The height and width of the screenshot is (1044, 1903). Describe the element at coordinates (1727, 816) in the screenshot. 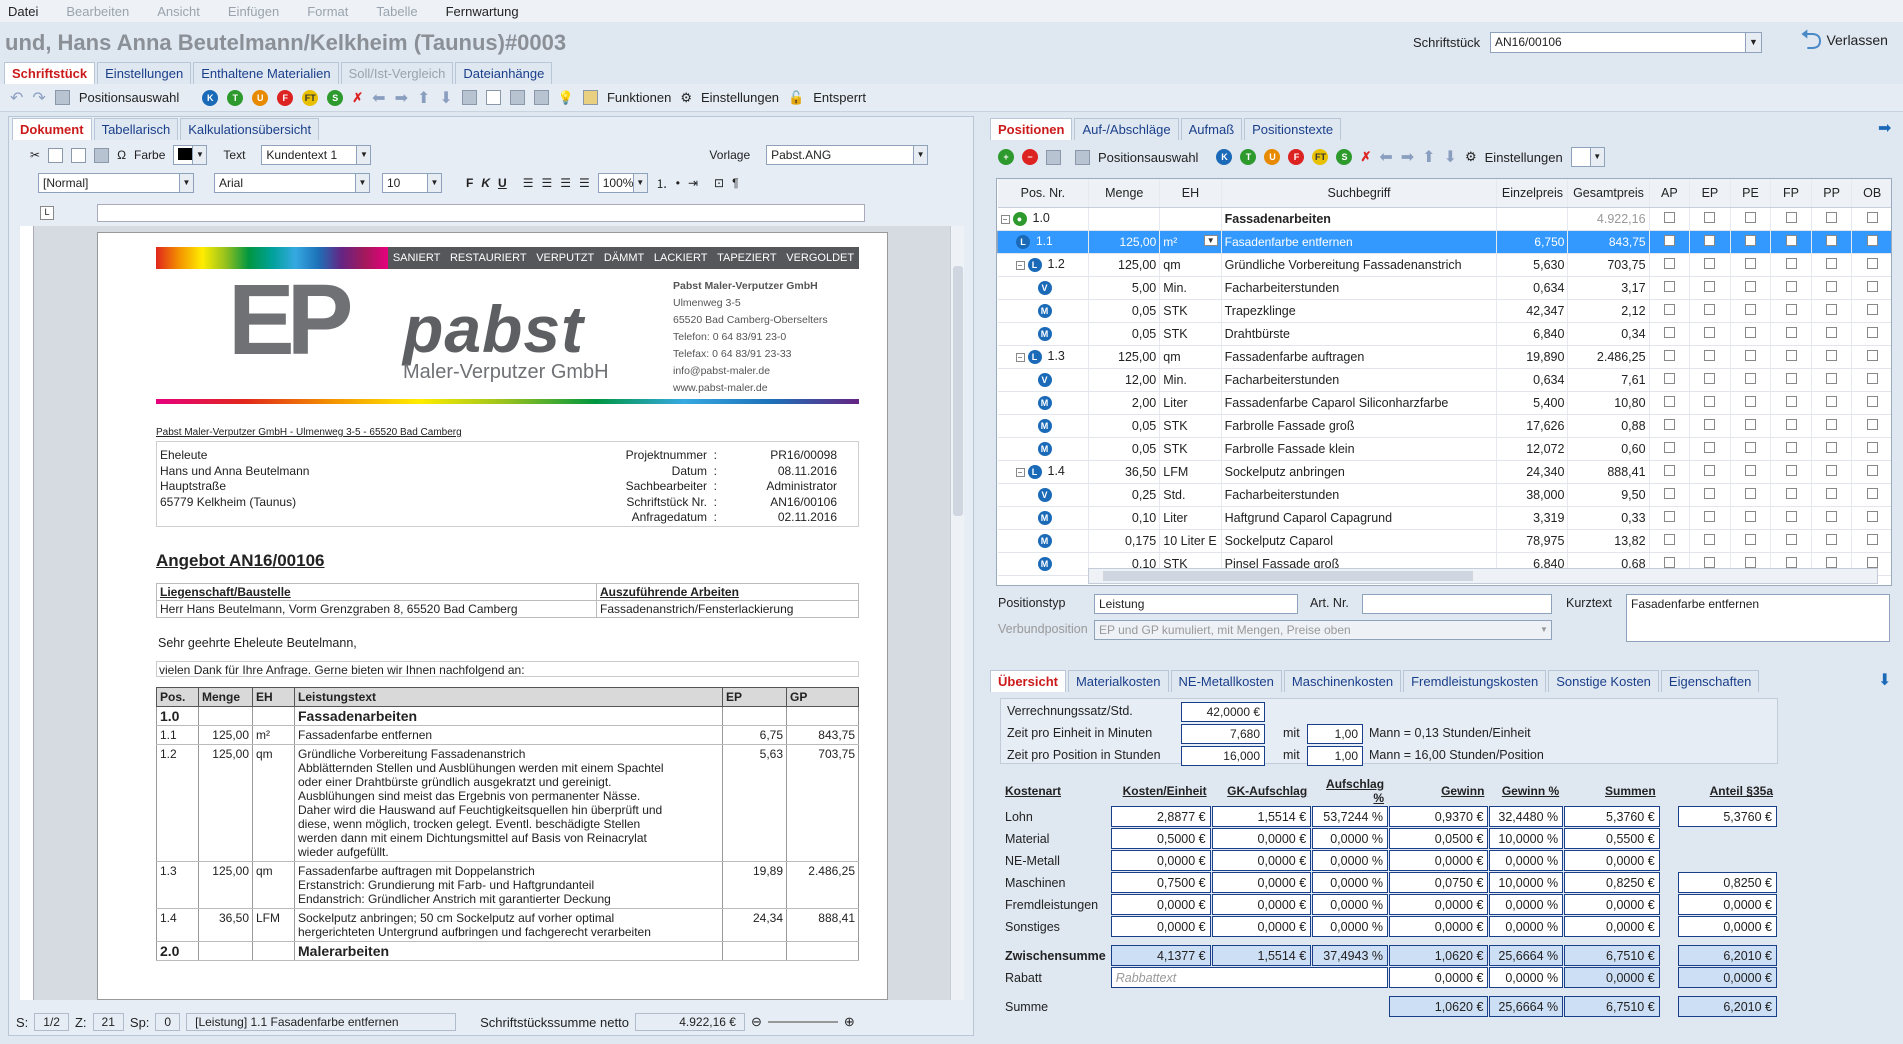

I see `anteil-value: 5,3760 €` at that location.